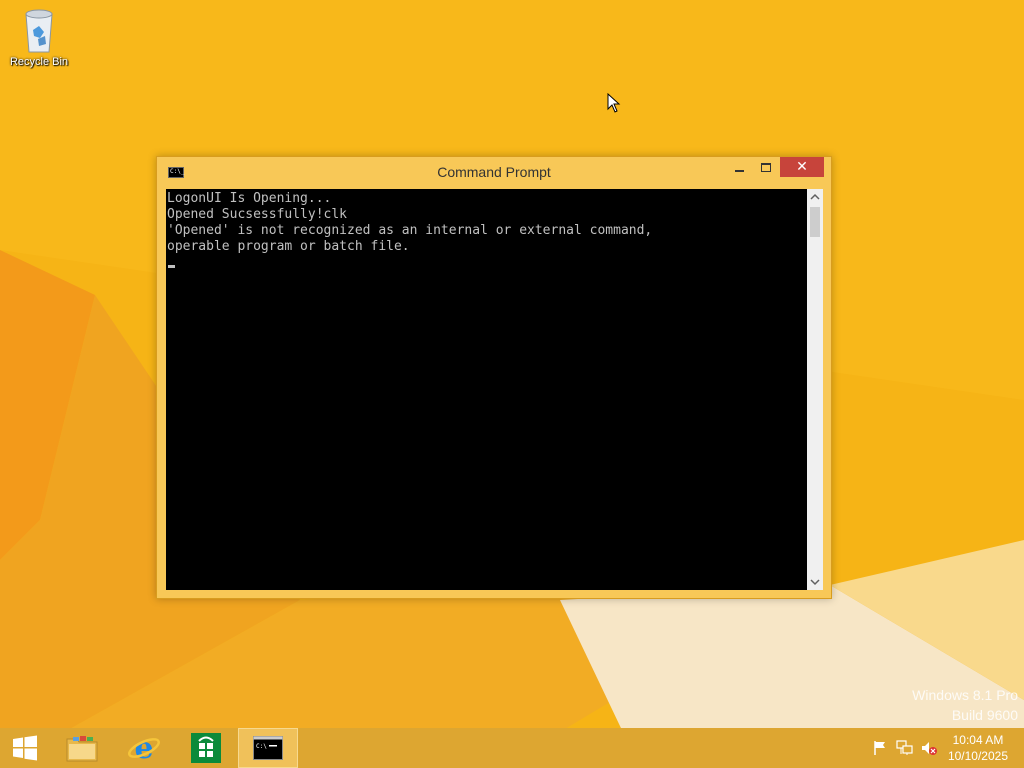  I want to click on maximize-icon, so click(766, 167).